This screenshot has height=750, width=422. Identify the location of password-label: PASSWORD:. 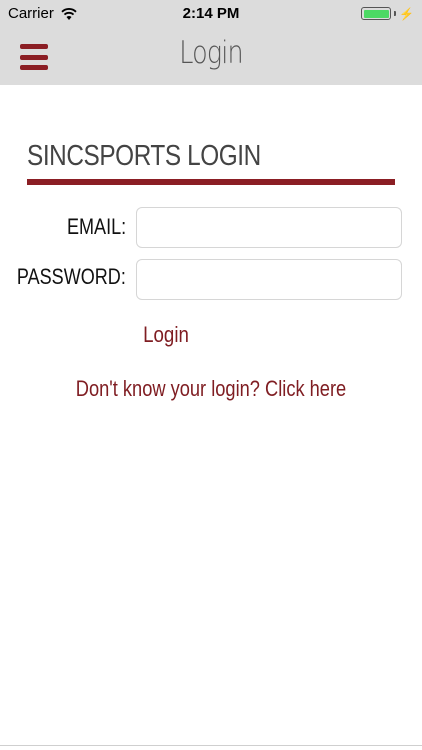
(71, 276).